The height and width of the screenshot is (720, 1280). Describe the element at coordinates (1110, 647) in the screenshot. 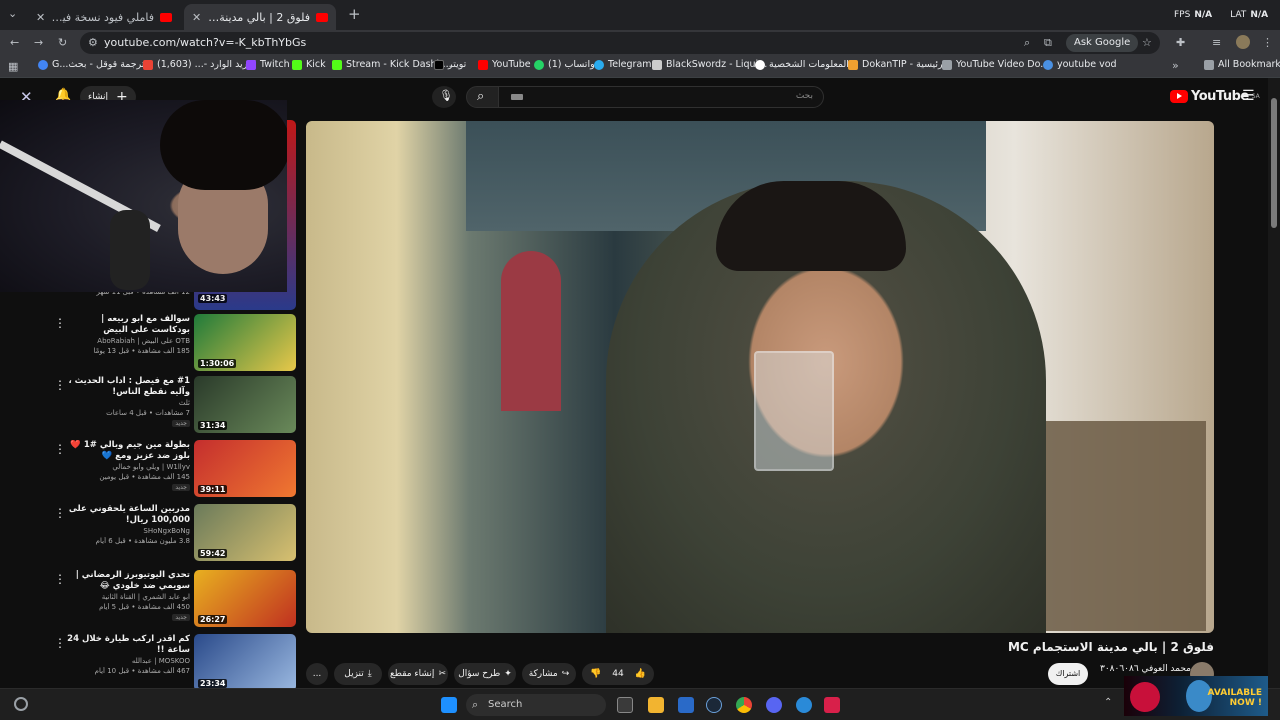

I see `video-title: فلوق 2 | بالي مدينة الاستجمام MC` at that location.